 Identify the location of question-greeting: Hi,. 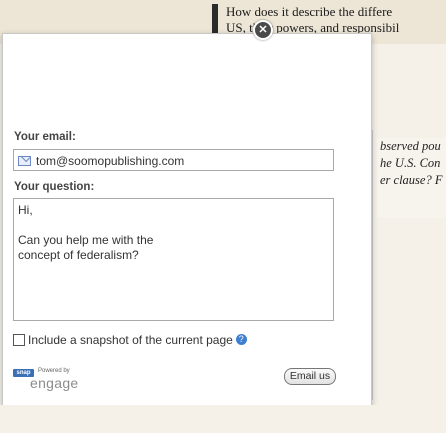
(25, 210).